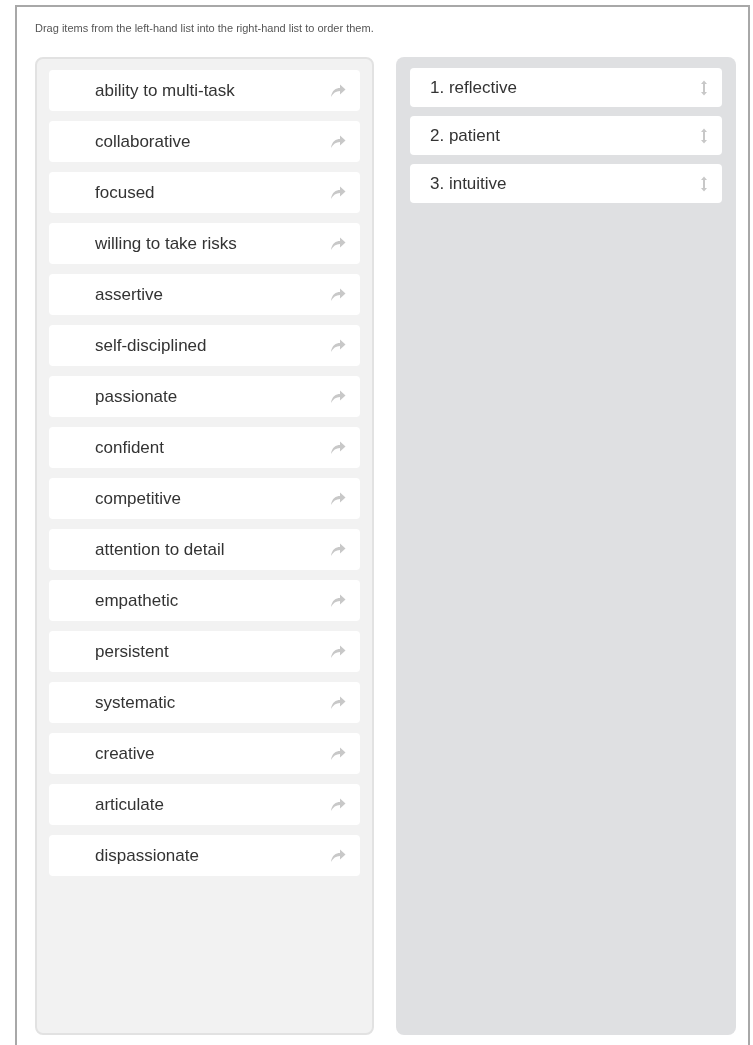 The image size is (753, 1045). Describe the element at coordinates (129, 294) in the screenshot. I see `item-label: assertive` at that location.